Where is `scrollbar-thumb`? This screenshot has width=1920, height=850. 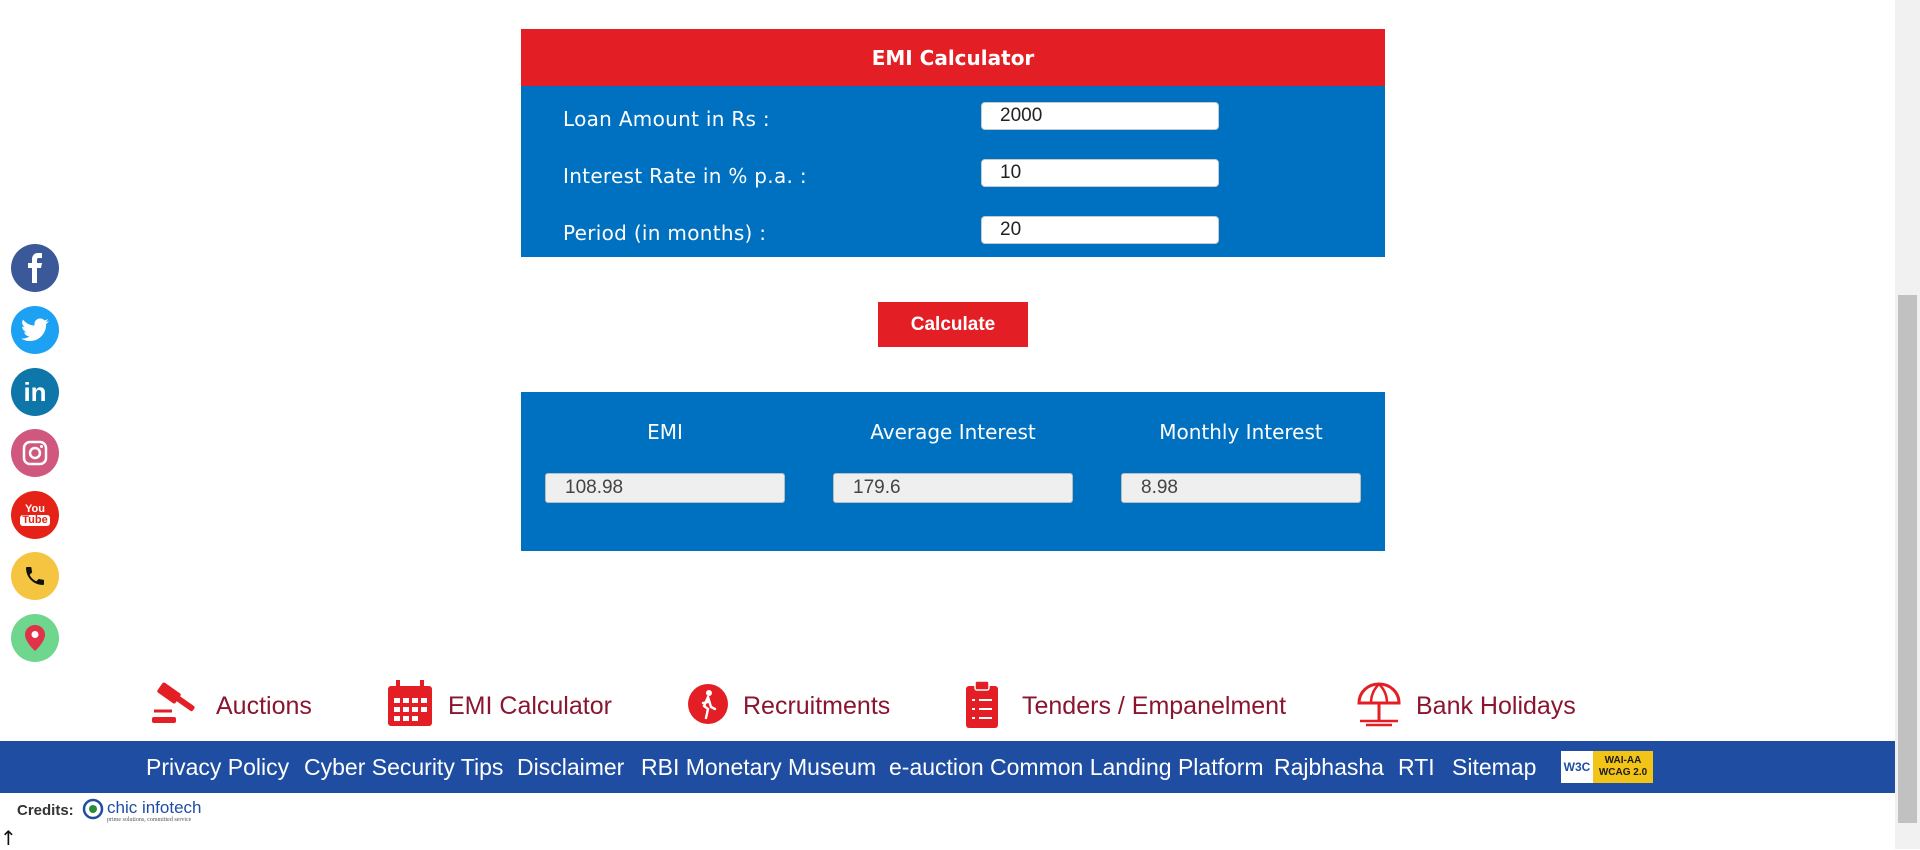 scrollbar-thumb is located at coordinates (1907, 559).